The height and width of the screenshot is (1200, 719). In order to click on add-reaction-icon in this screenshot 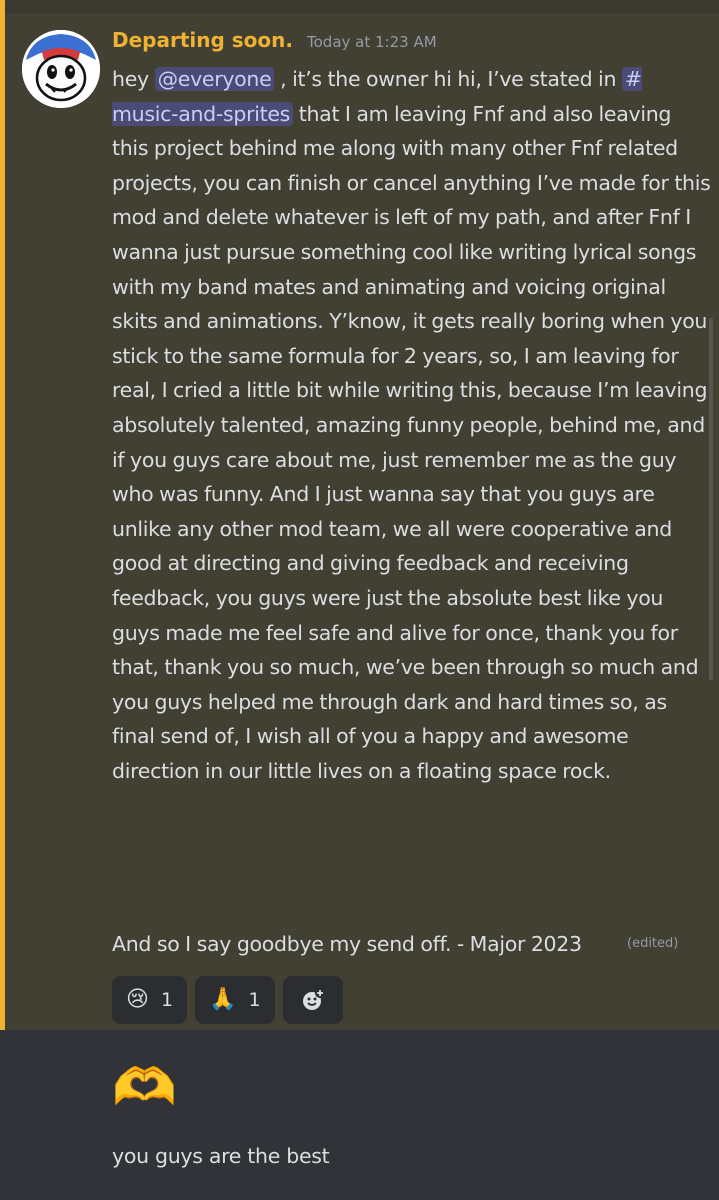, I will do `click(313, 999)`.